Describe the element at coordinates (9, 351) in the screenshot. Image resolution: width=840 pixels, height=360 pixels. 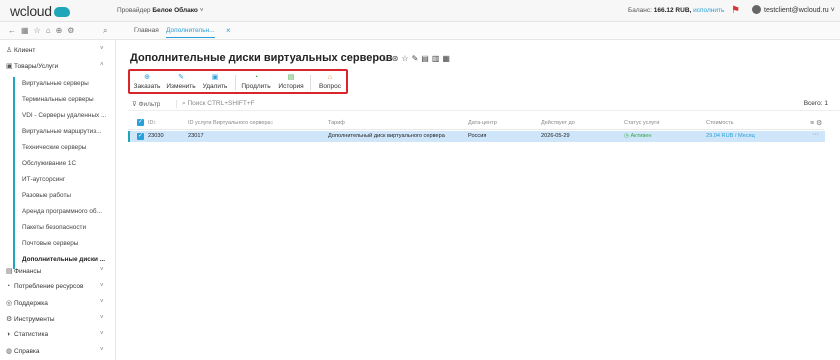
I see `help-icon: ◍` at that location.